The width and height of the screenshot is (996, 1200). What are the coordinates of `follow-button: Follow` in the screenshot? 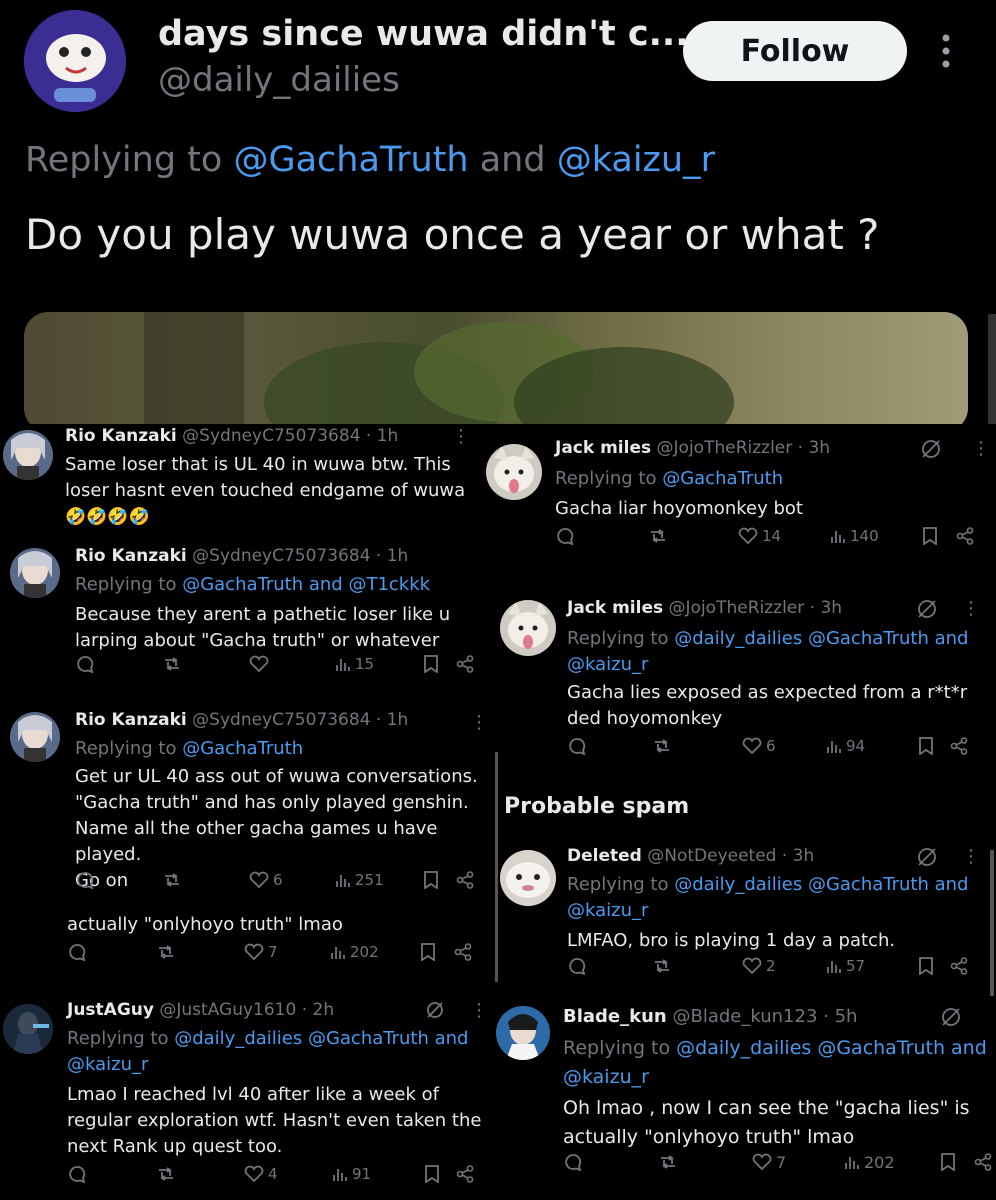 It's located at (795, 51).